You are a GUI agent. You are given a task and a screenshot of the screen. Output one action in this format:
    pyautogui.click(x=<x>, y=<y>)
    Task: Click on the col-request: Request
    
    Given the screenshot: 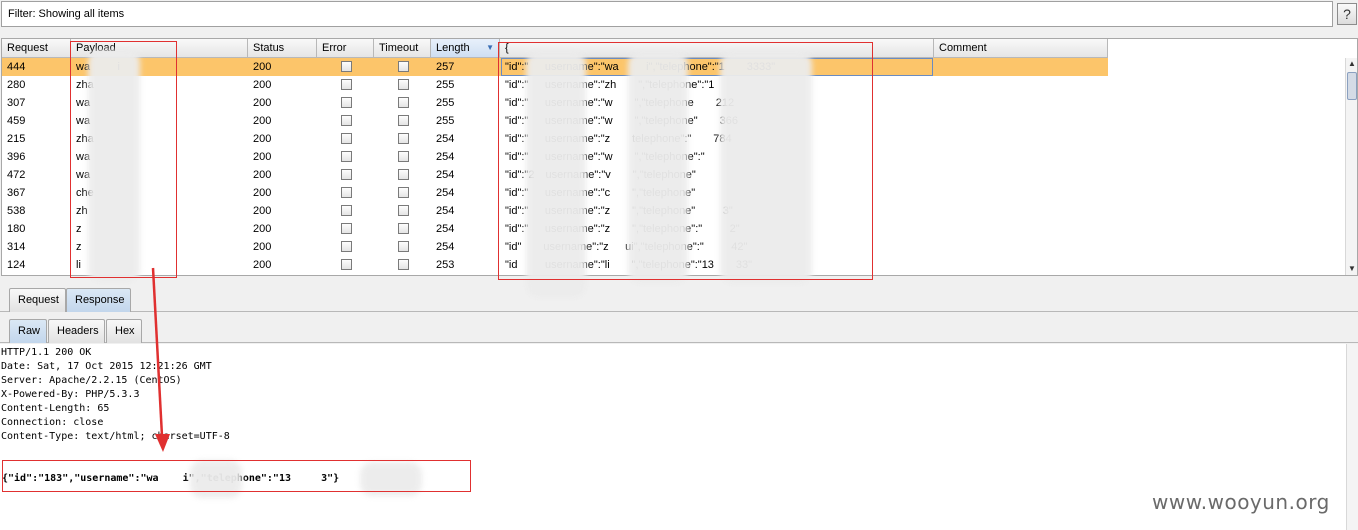 What is the action you would take?
    pyautogui.click(x=36, y=48)
    